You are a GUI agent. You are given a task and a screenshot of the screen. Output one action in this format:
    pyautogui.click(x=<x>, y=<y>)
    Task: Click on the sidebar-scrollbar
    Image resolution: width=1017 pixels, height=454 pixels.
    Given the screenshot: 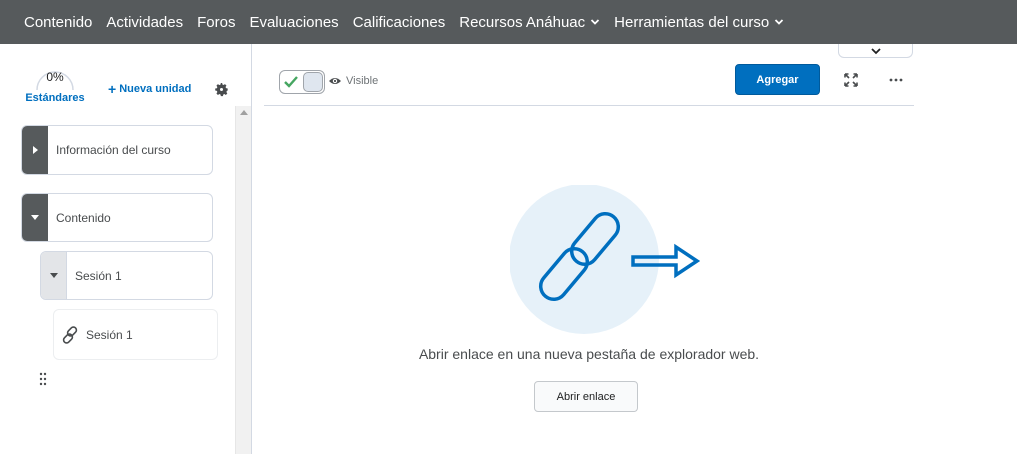 What is the action you would take?
    pyautogui.click(x=243, y=280)
    